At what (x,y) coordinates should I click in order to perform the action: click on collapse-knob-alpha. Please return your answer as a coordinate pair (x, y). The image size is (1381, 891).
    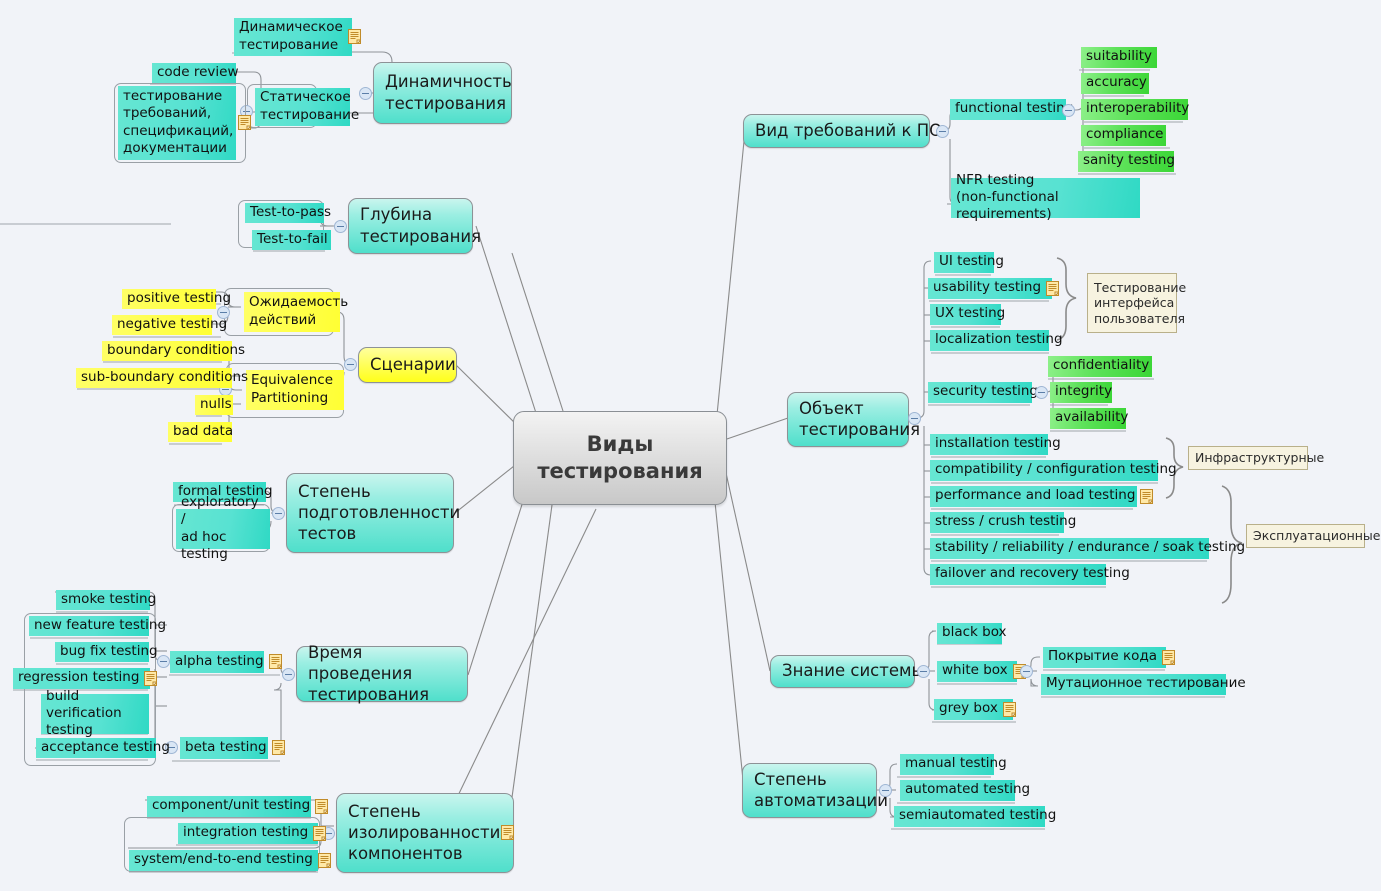
    Looking at the image, I should click on (163, 661).